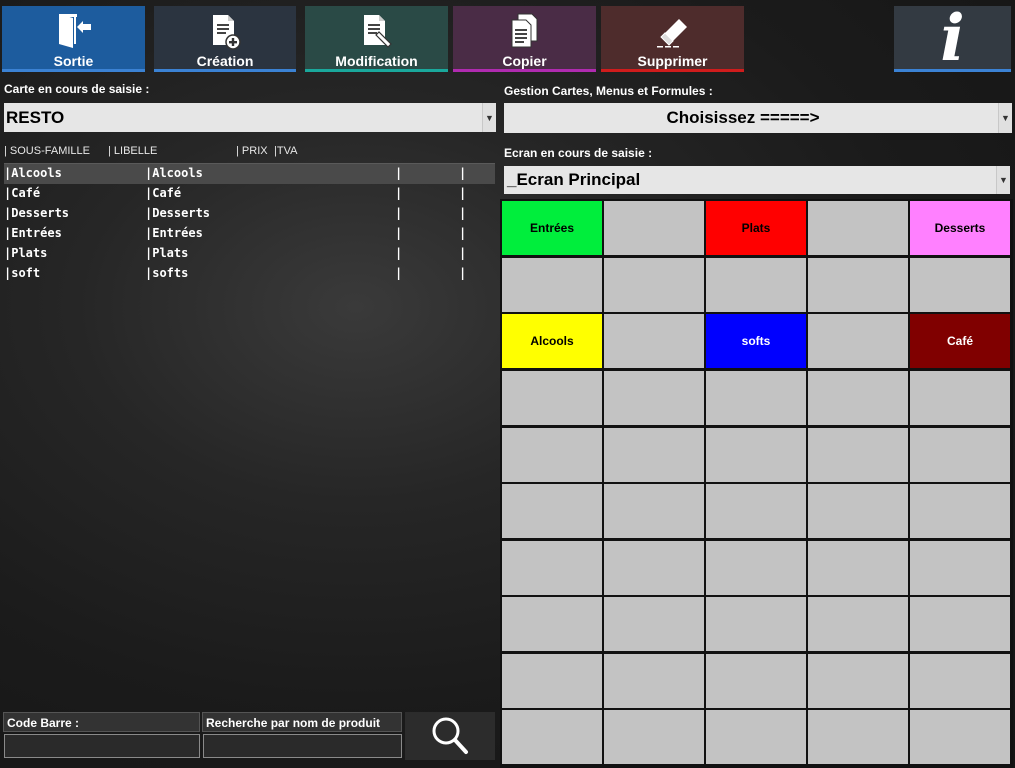 The height and width of the screenshot is (768, 1015). I want to click on creation-label: Création, so click(225, 61).